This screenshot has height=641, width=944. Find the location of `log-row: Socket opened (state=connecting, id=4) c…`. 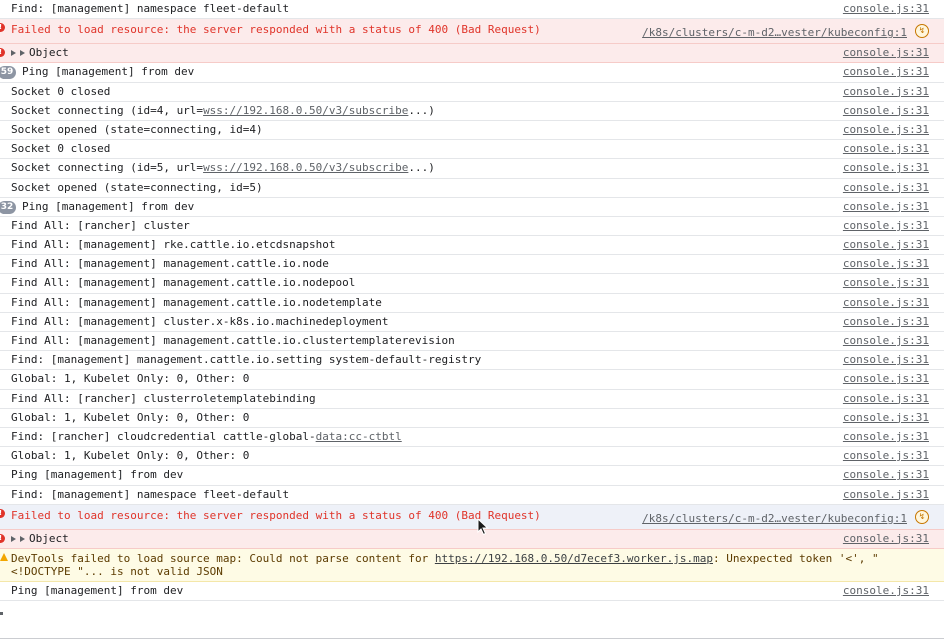

log-row: Socket opened (state=connecting, id=4) c… is located at coordinates (472, 131).